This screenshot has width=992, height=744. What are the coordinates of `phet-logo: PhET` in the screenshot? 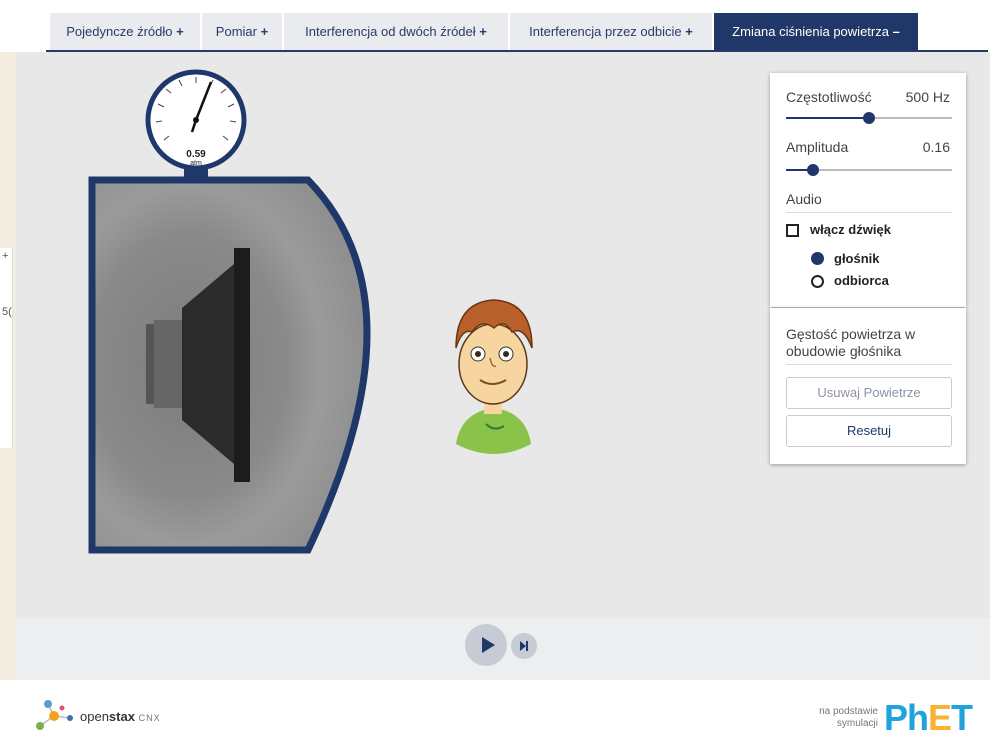 It's located at (928, 717).